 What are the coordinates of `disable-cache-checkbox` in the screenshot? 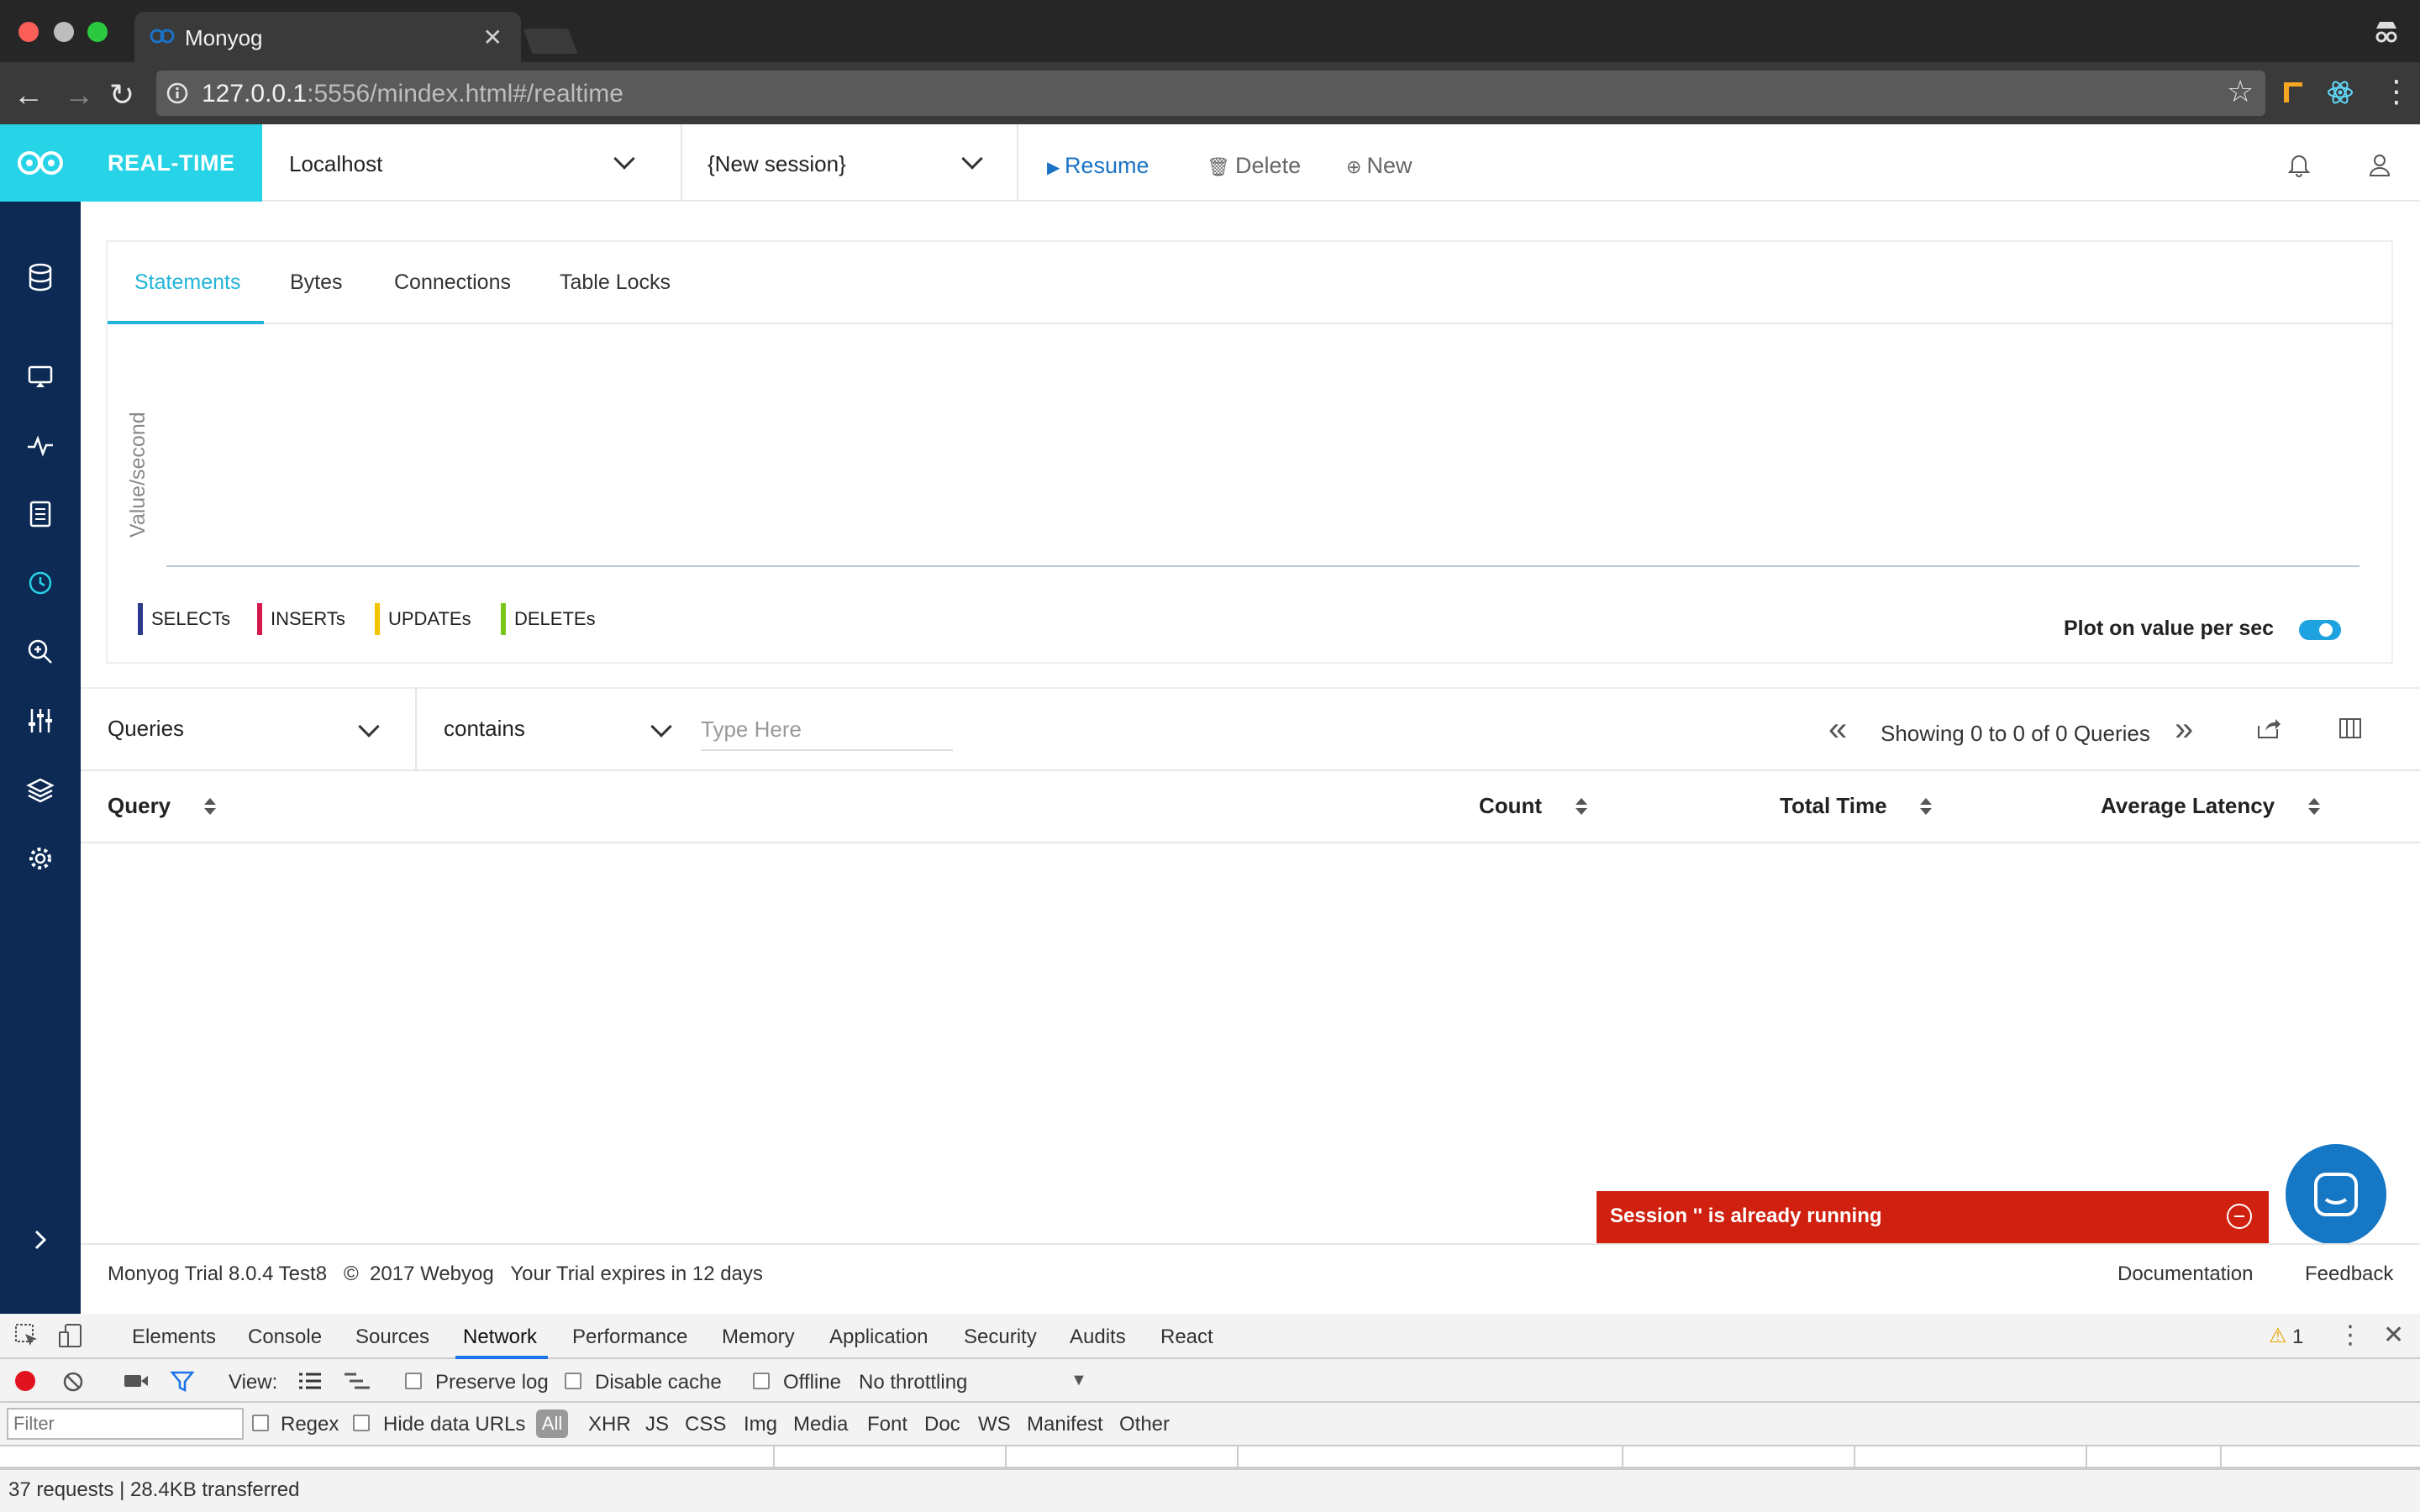 It's located at (573, 1381).